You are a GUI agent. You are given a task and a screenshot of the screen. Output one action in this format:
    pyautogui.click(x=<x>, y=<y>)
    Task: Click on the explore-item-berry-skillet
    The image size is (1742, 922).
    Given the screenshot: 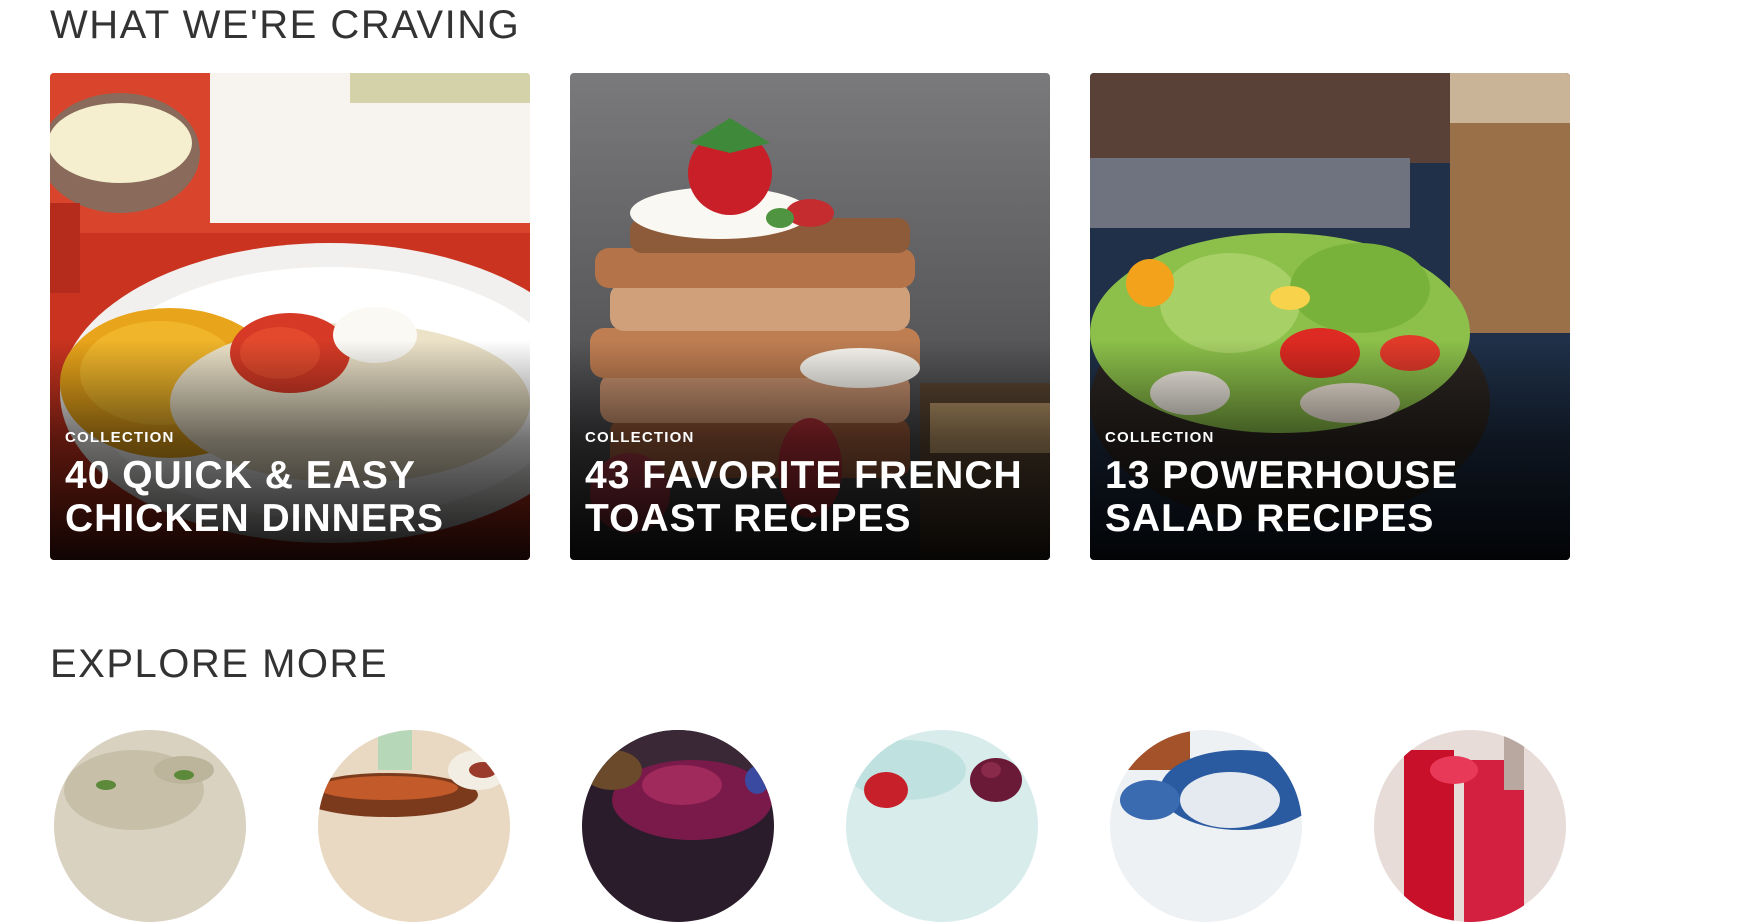 What is the action you would take?
    pyautogui.click(x=678, y=826)
    